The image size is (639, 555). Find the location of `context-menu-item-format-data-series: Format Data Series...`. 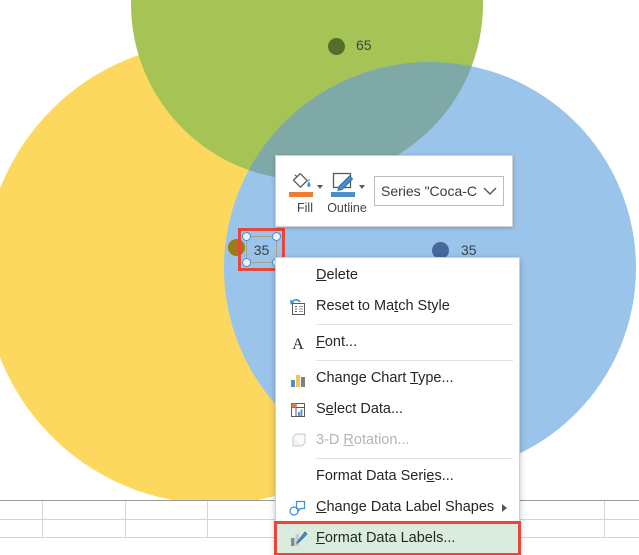

context-menu-item-format-data-series: Format Data Series... is located at coordinates (397, 476).